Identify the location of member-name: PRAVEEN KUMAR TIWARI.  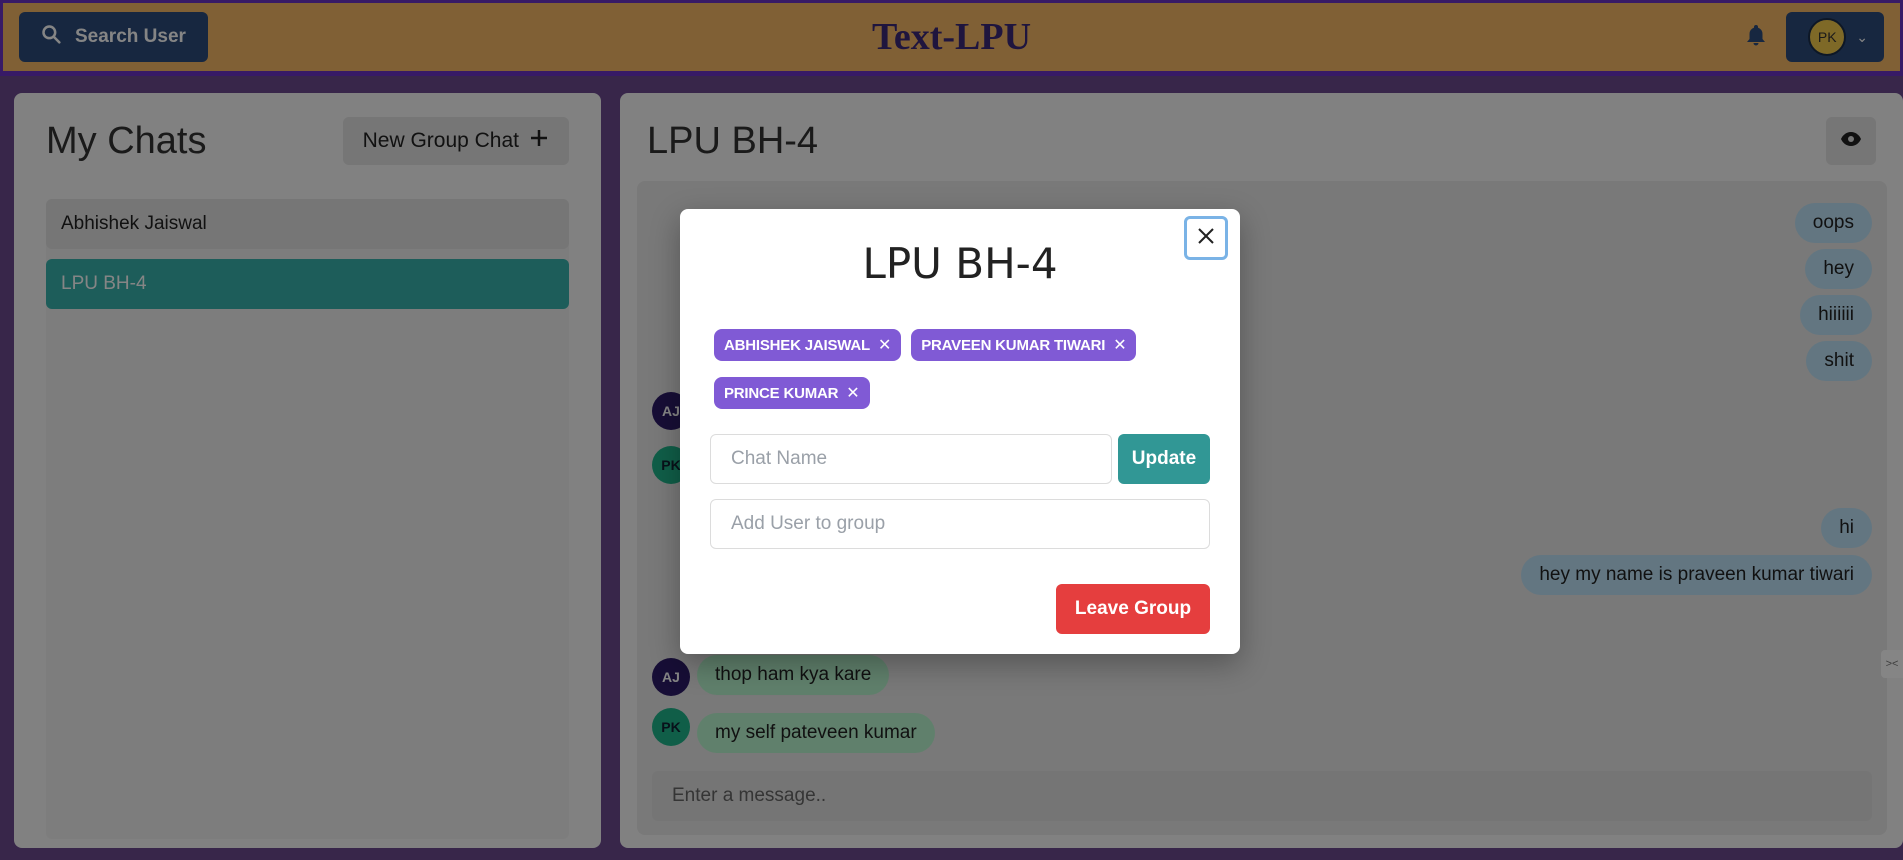
(1013, 345).